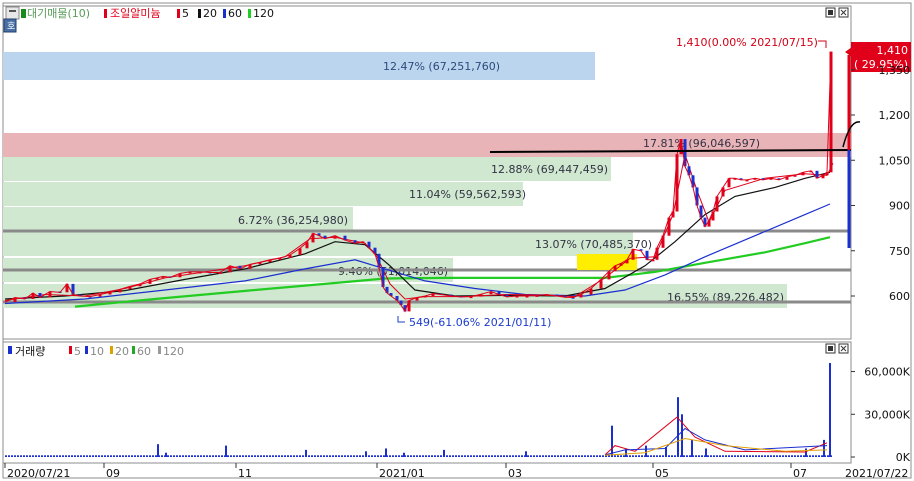 The height and width of the screenshot is (481, 914). What do you see at coordinates (876, 473) in the screenshot?
I see `x-axis-end-date: 2021/07/22` at bounding box center [876, 473].